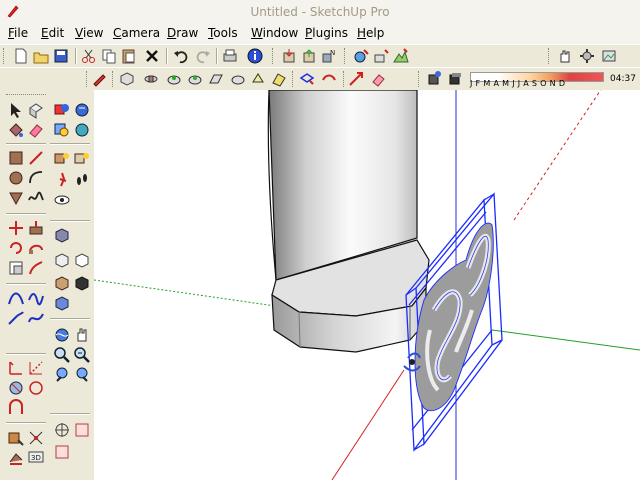 The image size is (640, 480). Describe the element at coordinates (62, 452) in the screenshot. I see `component-icon` at that location.